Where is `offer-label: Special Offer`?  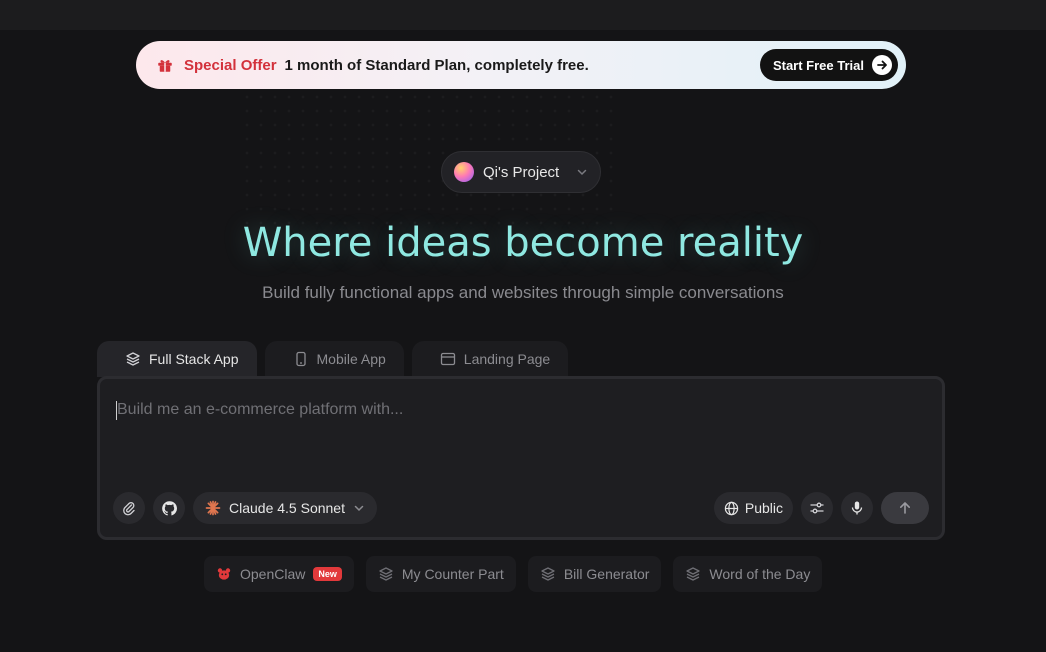 offer-label: Special Offer is located at coordinates (230, 65).